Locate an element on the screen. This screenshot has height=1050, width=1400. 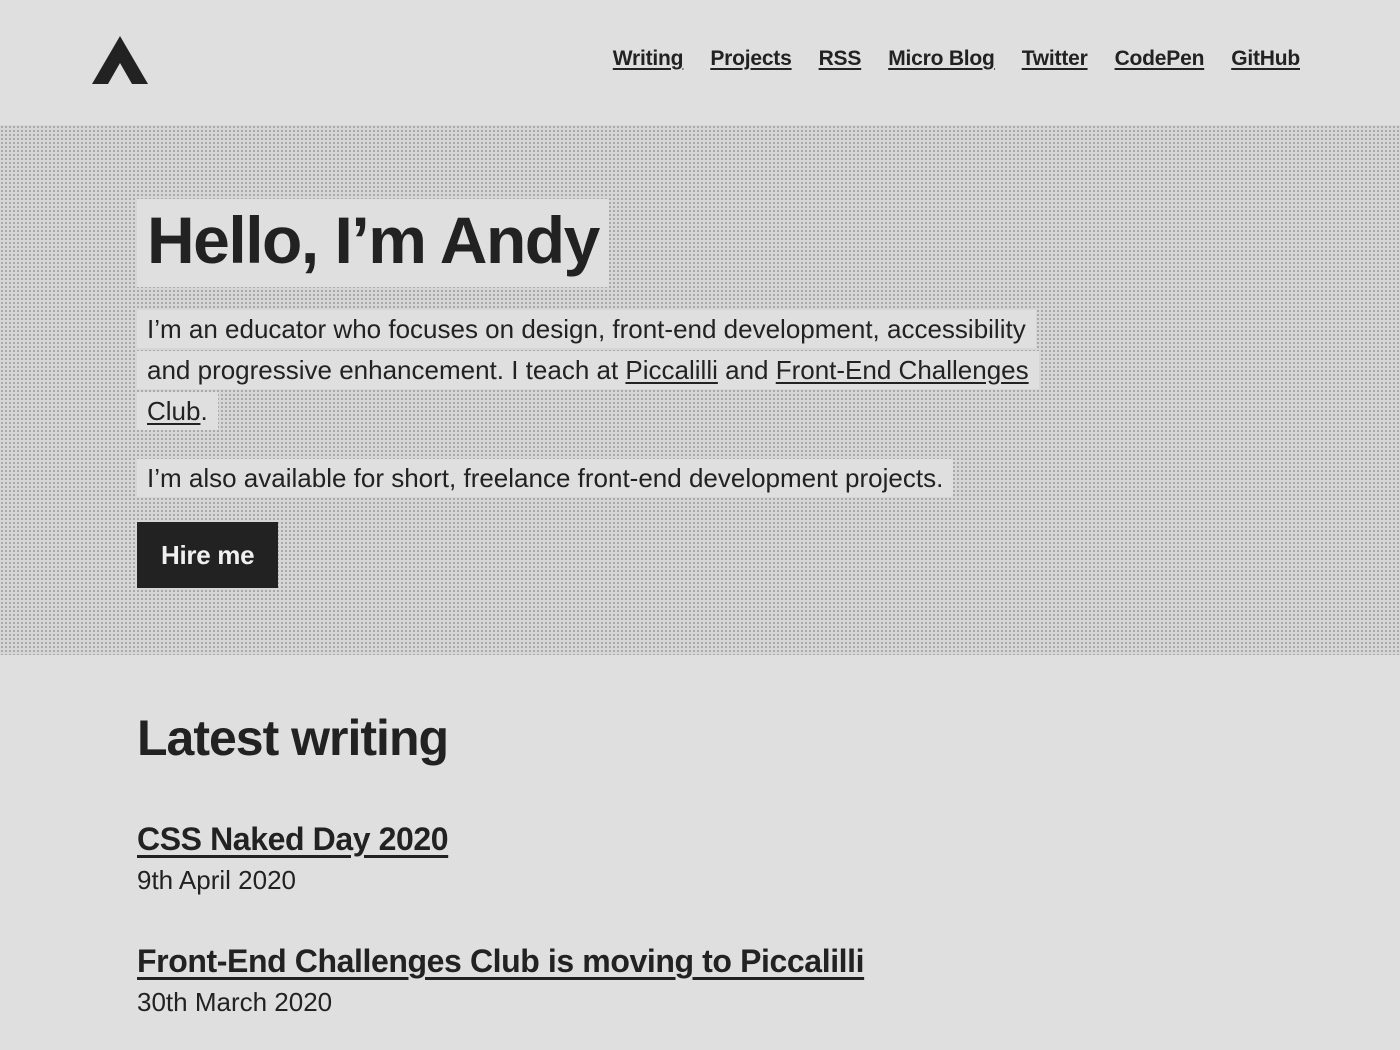
nav-link-rss: RSS is located at coordinates (840, 58).